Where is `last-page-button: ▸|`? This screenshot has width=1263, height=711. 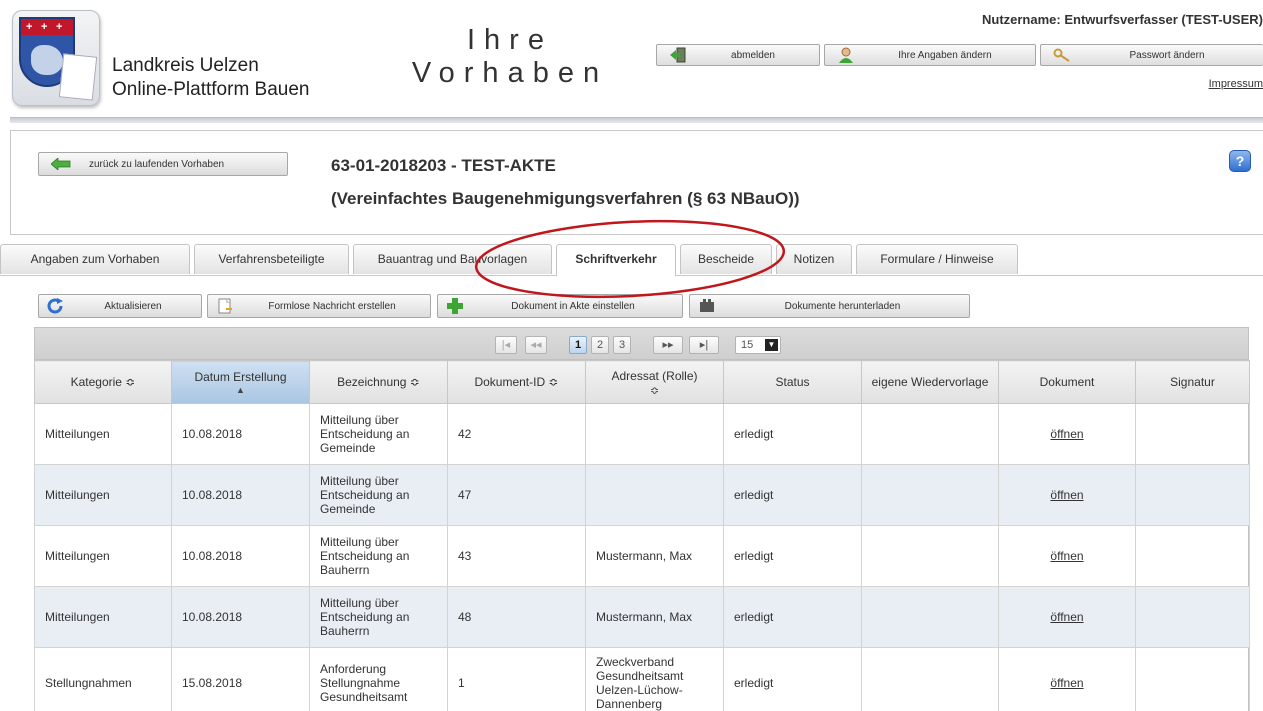
last-page-button: ▸| is located at coordinates (704, 345).